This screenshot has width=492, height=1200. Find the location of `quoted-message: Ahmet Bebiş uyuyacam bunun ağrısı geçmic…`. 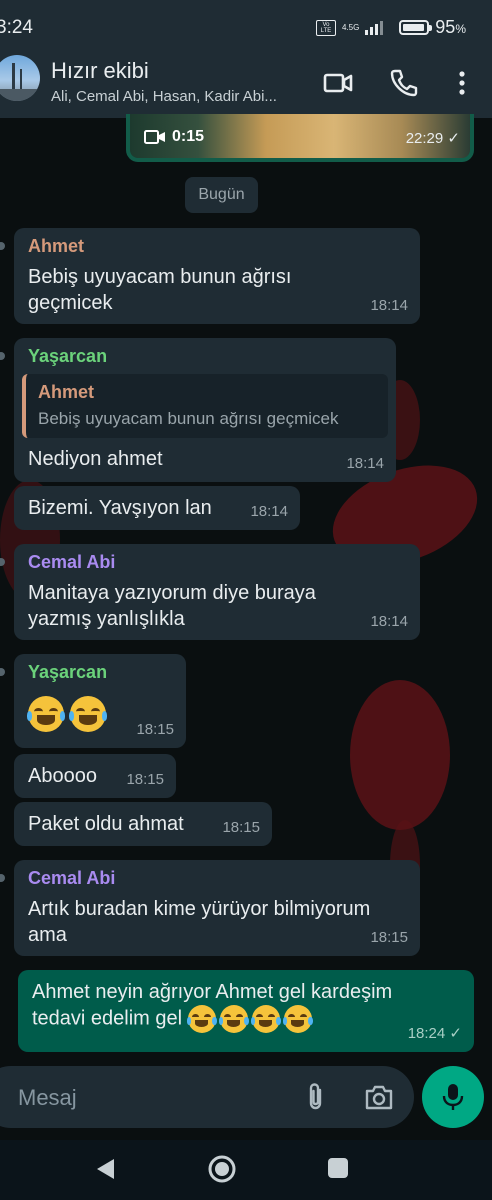

quoted-message: Ahmet Bebiş uyuyacam bunun ağrısı geçmic… is located at coordinates (205, 406).